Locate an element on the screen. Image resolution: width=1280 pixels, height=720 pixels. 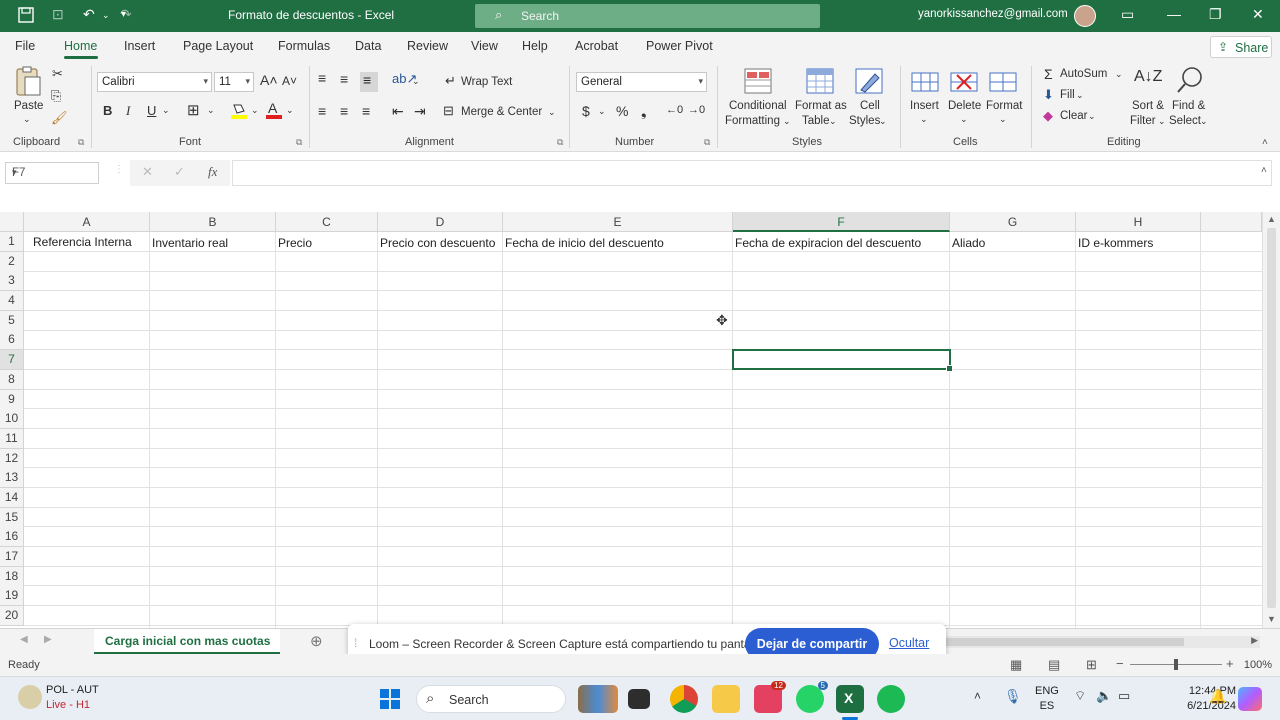
tab-data: Data is located at coordinates (368, 46).